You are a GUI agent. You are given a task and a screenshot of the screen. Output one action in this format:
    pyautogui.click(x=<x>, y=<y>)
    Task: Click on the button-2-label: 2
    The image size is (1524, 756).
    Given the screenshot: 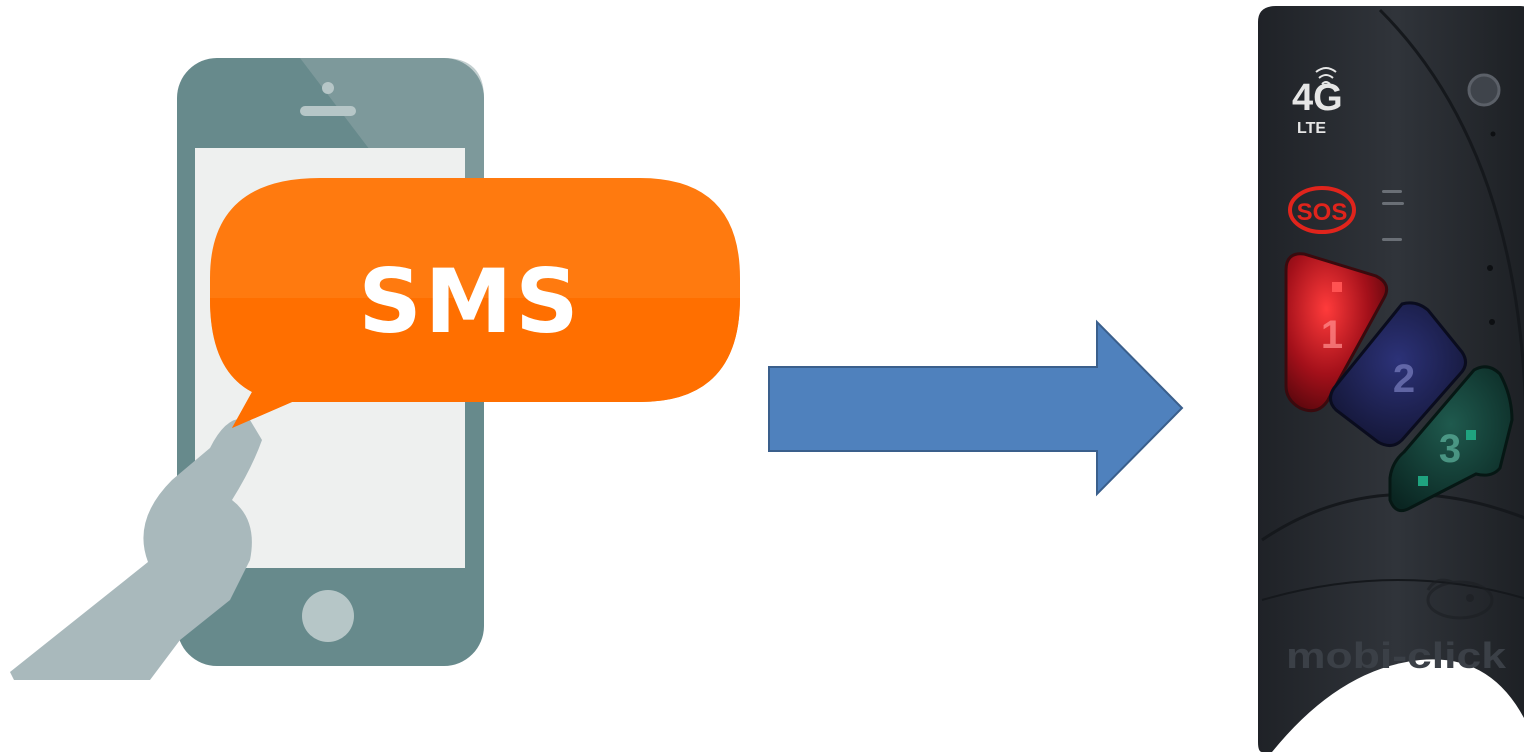 What is the action you would take?
    pyautogui.click(x=1404, y=379)
    